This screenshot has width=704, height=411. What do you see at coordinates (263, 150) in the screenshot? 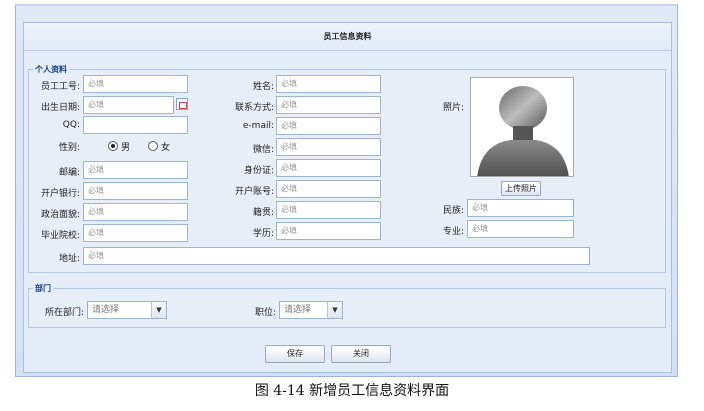
I see `wechat-label: 微信:` at bounding box center [263, 150].